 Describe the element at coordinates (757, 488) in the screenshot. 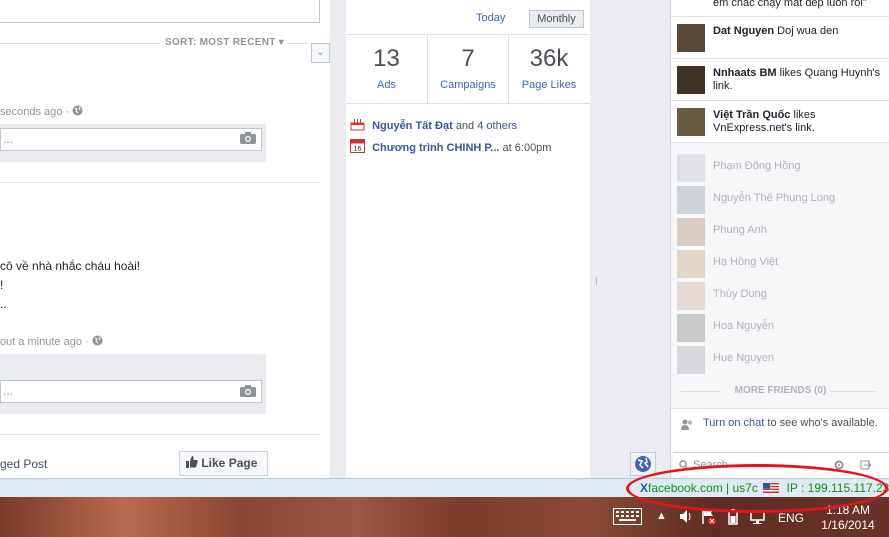

I see `highlight-annotation-ellipse` at that location.